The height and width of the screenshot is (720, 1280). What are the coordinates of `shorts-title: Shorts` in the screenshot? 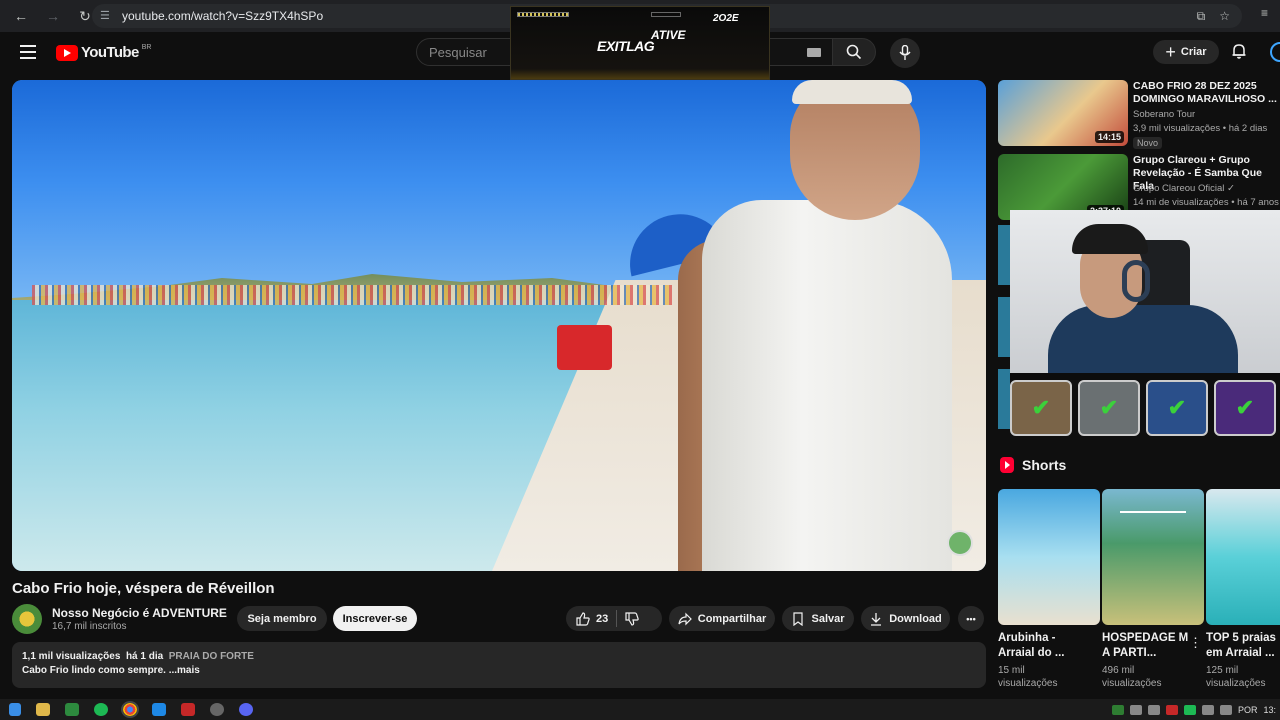 It's located at (1044, 465).